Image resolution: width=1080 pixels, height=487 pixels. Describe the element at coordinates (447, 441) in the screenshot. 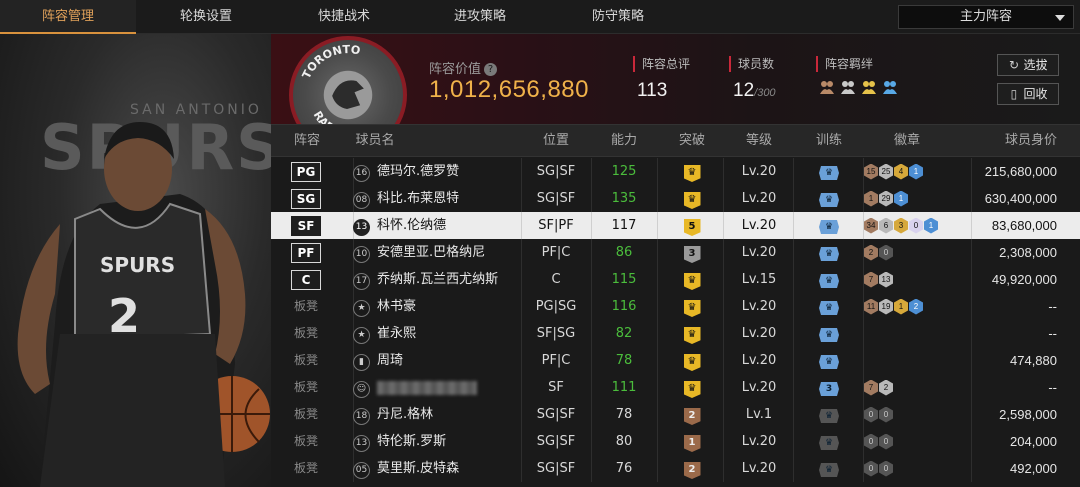

I see `player-name: 特伦斯.罗斯` at that location.